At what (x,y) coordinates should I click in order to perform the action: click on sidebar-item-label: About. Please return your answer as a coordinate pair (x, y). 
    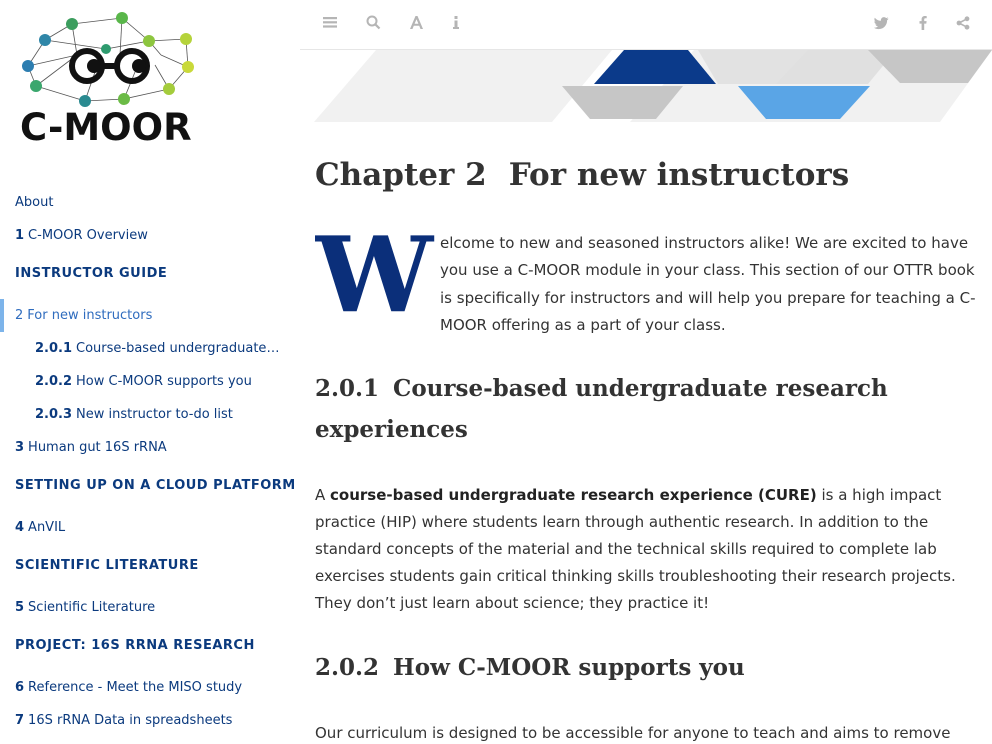
    Looking at the image, I should click on (34, 202).